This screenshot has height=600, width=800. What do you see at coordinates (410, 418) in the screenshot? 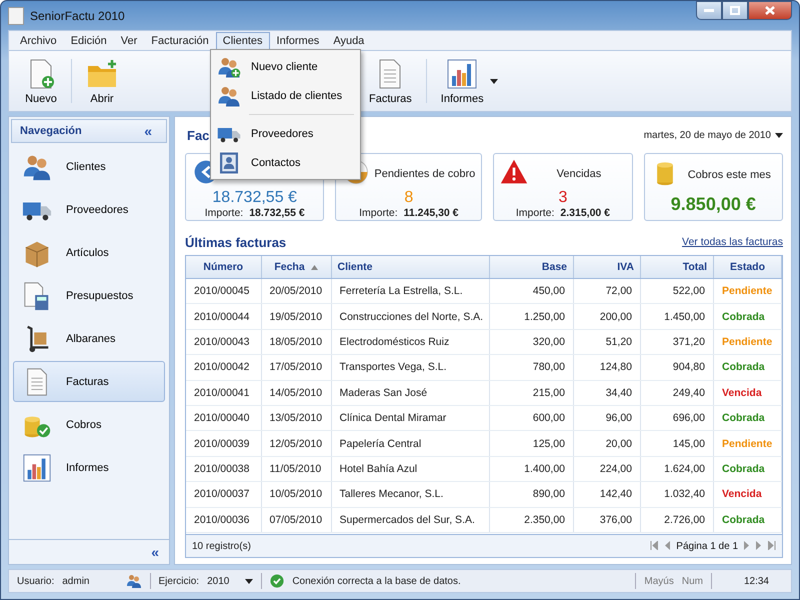
I see `table-cell: Clínica Dental Miramar` at bounding box center [410, 418].